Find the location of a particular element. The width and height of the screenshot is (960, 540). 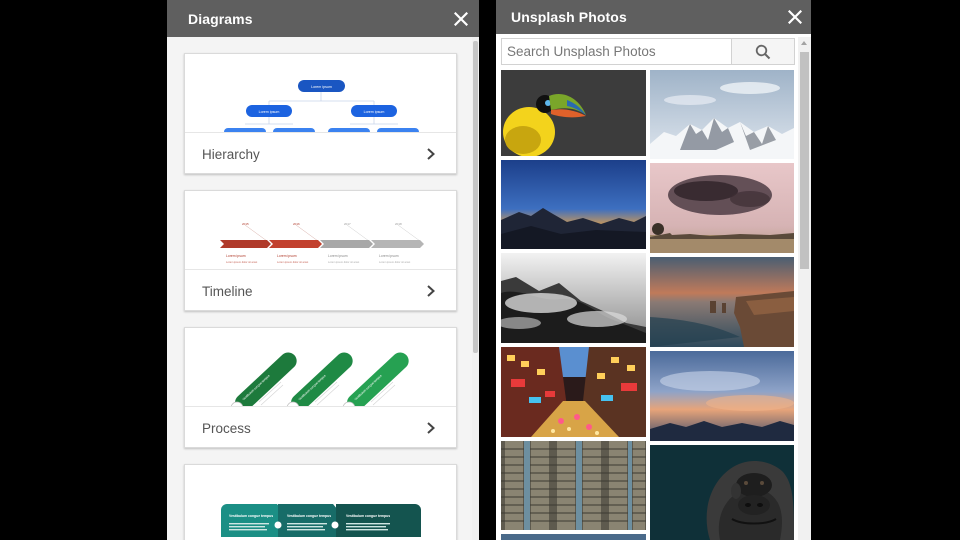

diagram-card-label: Process is located at coordinates (226, 428).